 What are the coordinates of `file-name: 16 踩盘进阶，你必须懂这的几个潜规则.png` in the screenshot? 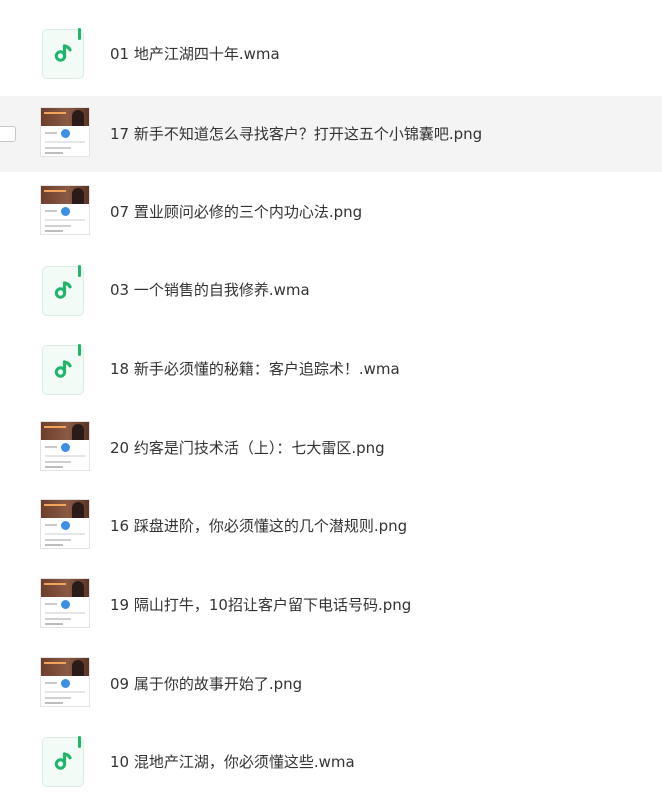 It's located at (258, 526).